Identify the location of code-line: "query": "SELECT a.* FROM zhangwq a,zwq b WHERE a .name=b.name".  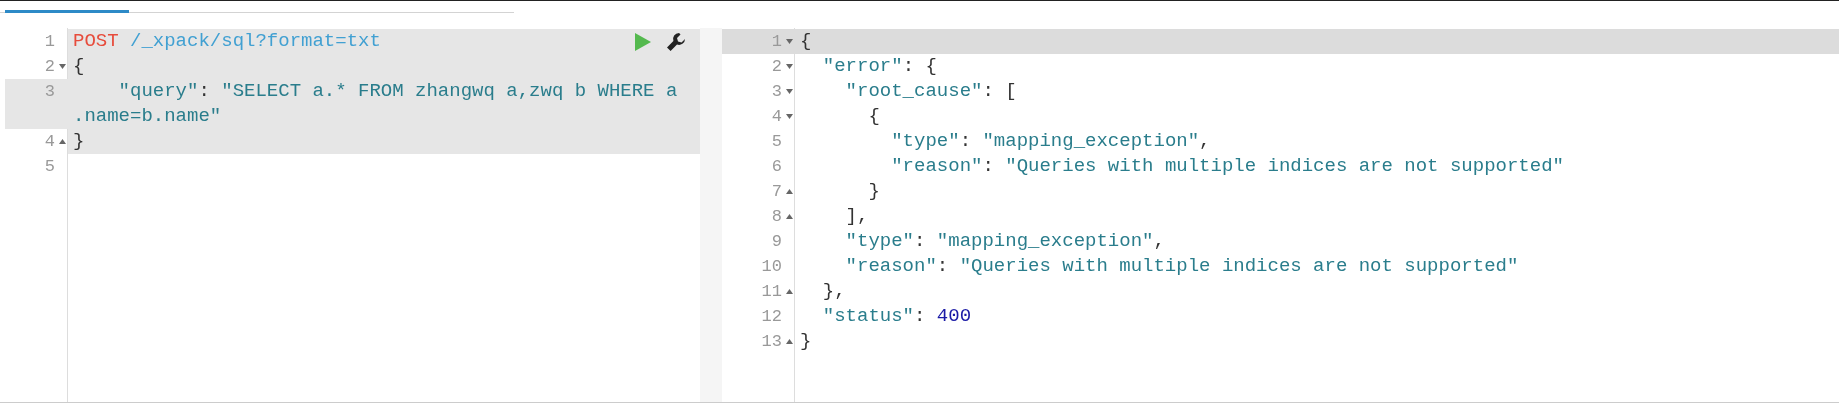
(375, 104).